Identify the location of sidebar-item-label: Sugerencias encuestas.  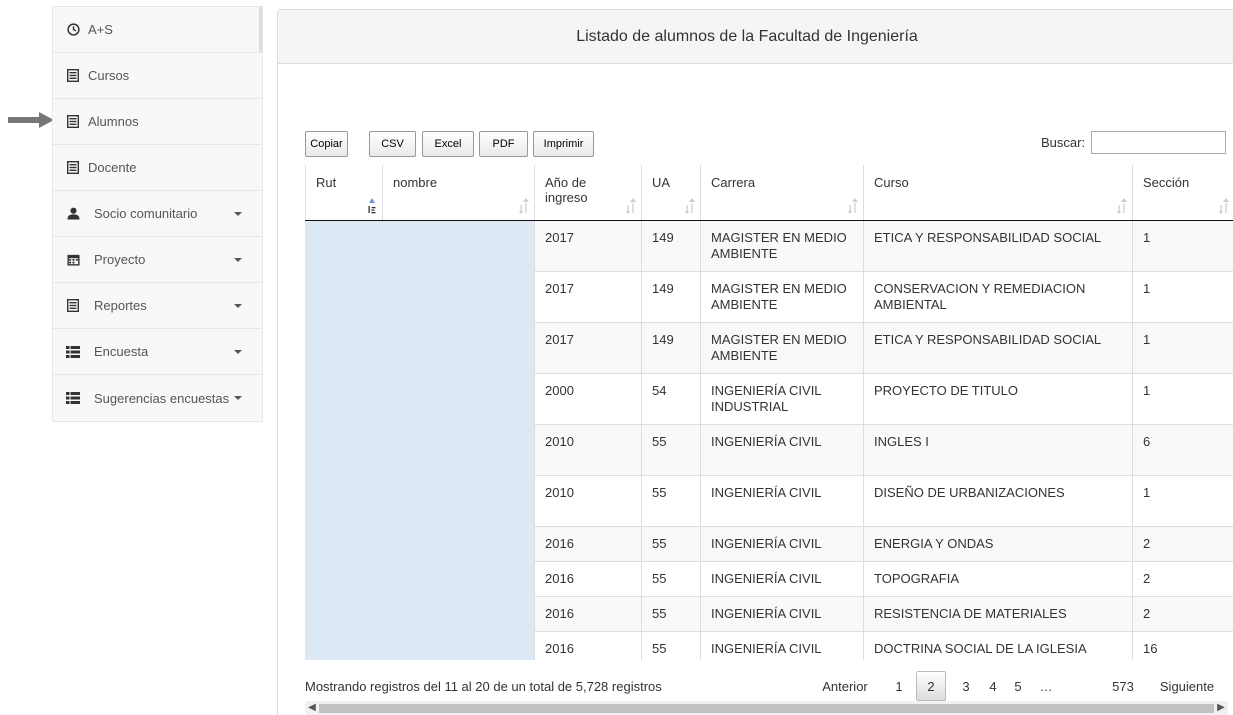
(162, 398).